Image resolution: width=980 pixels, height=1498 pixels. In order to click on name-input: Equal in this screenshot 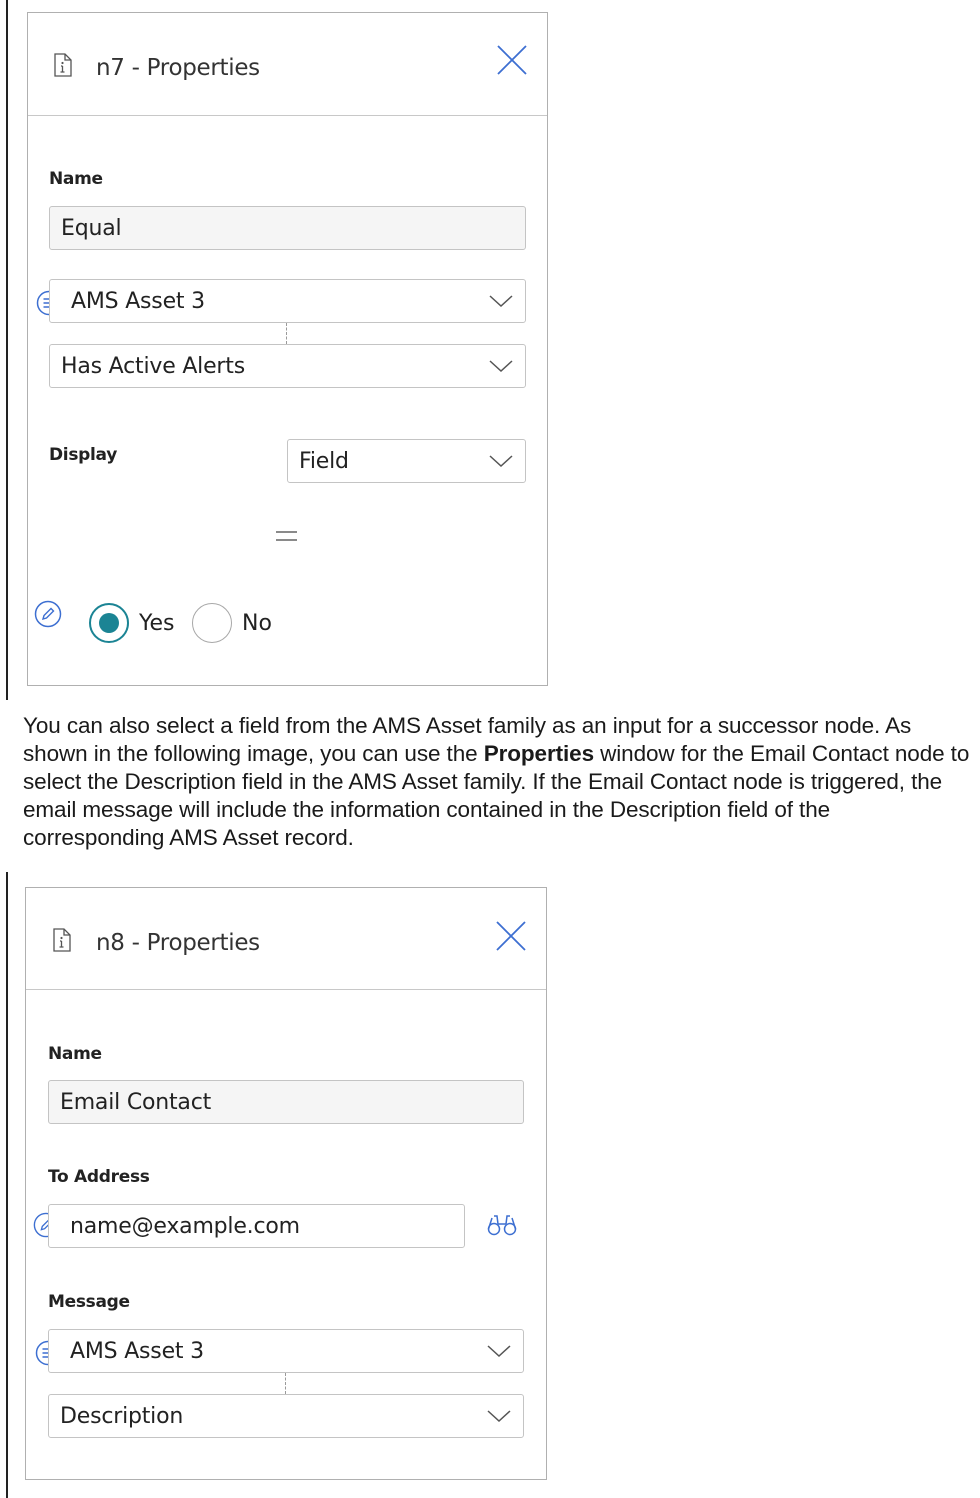, I will do `click(287, 228)`.